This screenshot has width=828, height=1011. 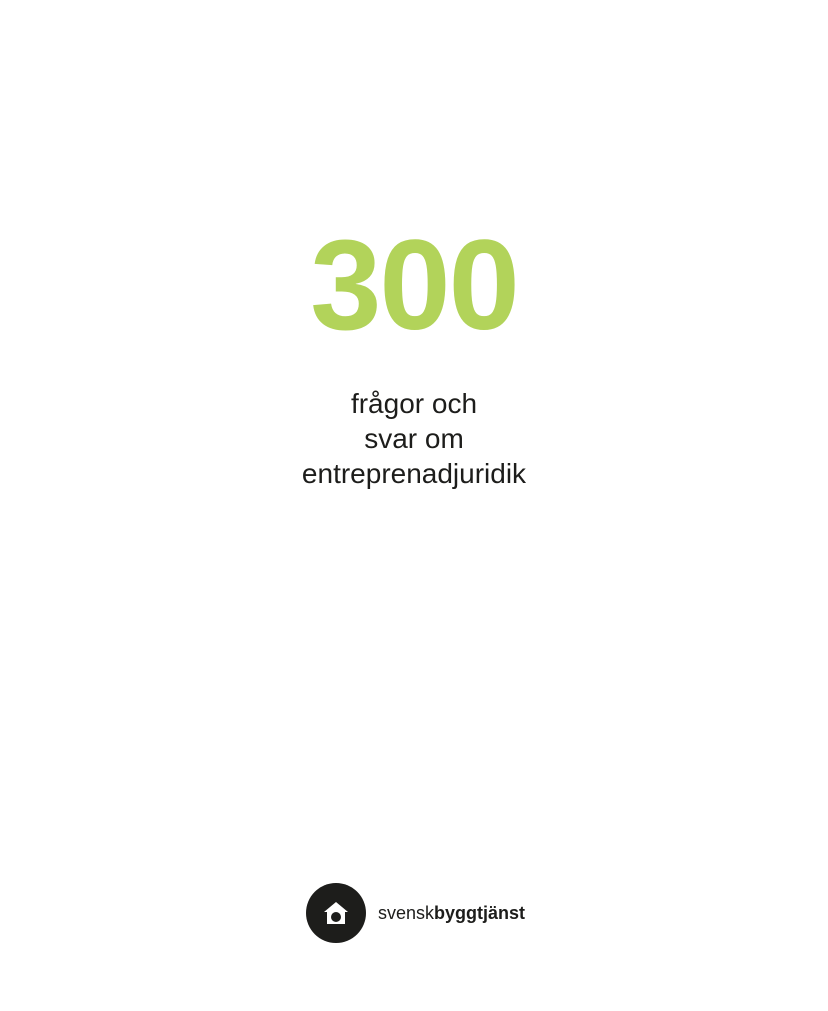 What do you see at coordinates (406, 912) in the screenshot?
I see `logo-text-light: svensk` at bounding box center [406, 912].